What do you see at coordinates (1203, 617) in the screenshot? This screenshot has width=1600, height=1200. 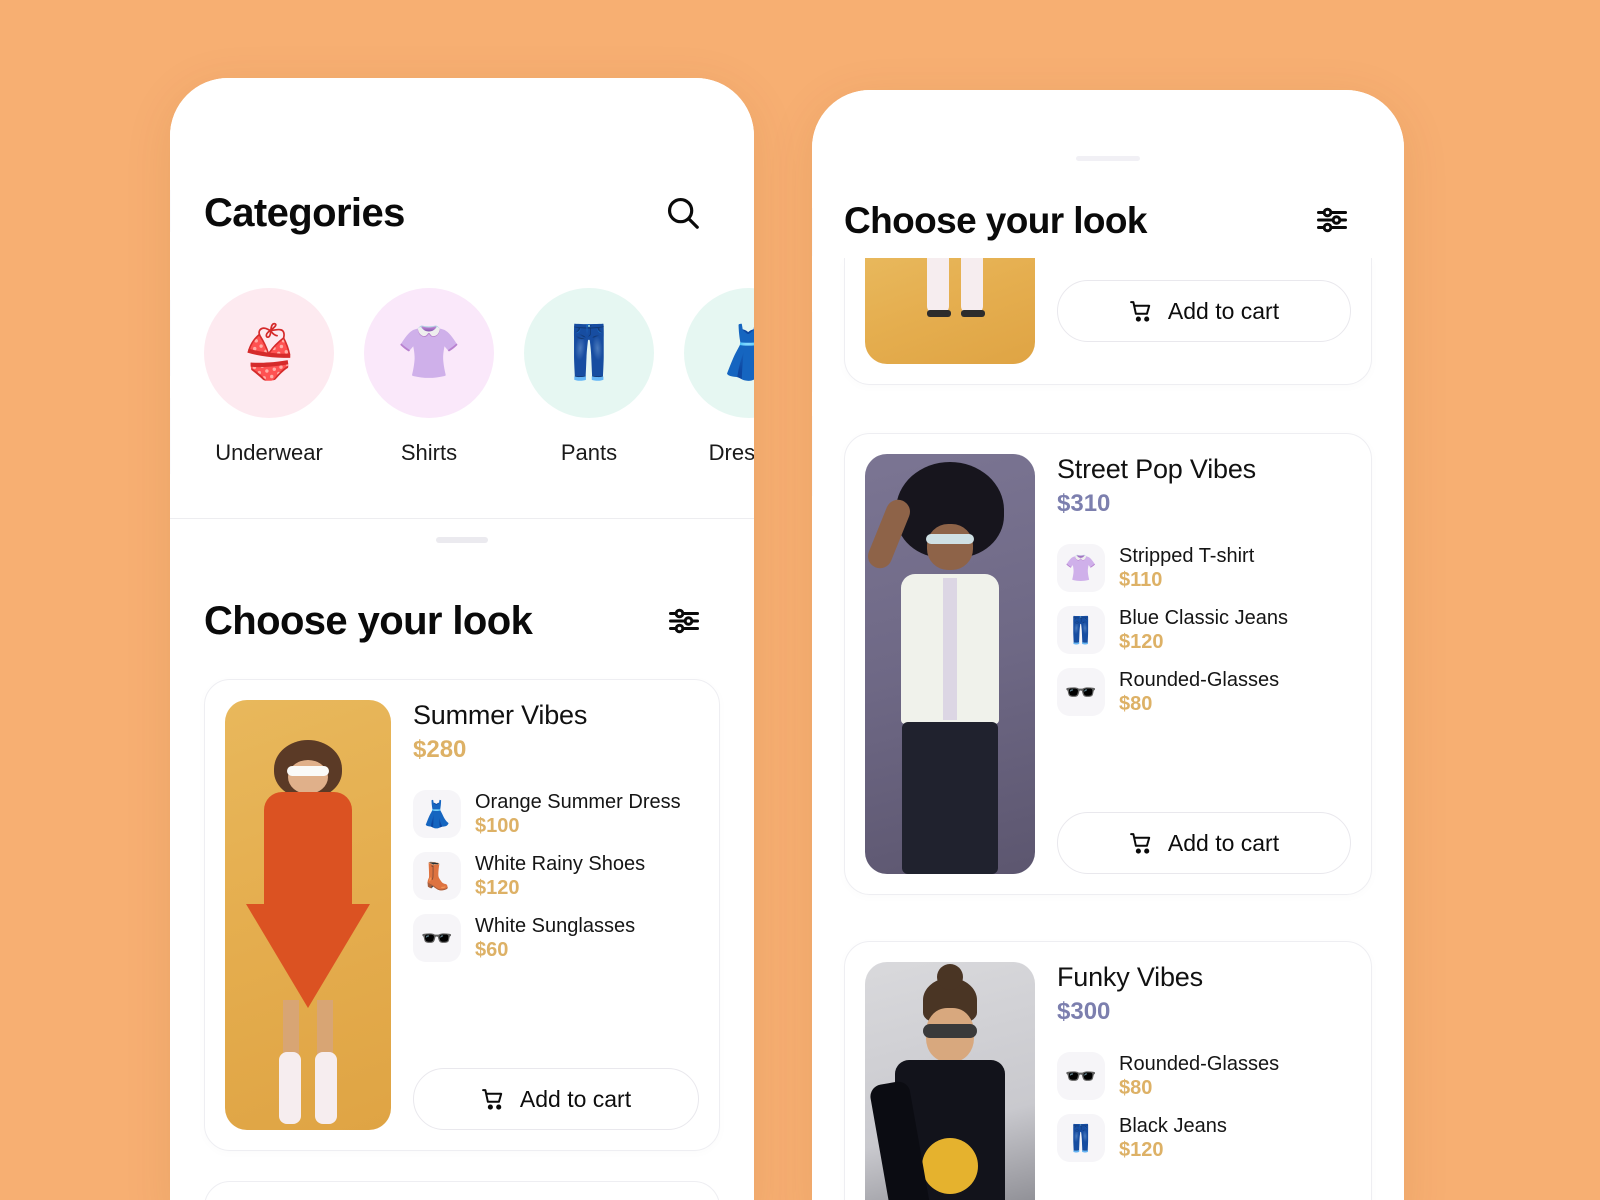 I see `item-name: Blue Classic Jeans` at bounding box center [1203, 617].